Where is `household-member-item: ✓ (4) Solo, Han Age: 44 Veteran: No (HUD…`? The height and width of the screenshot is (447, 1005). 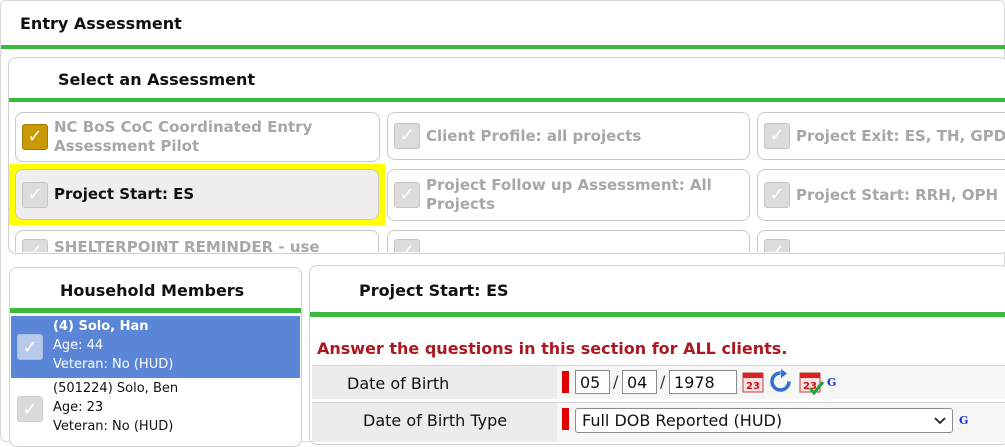
household-member-item: ✓ (4) Solo, Han Age: 44 Veteran: No (HUD… is located at coordinates (155, 347).